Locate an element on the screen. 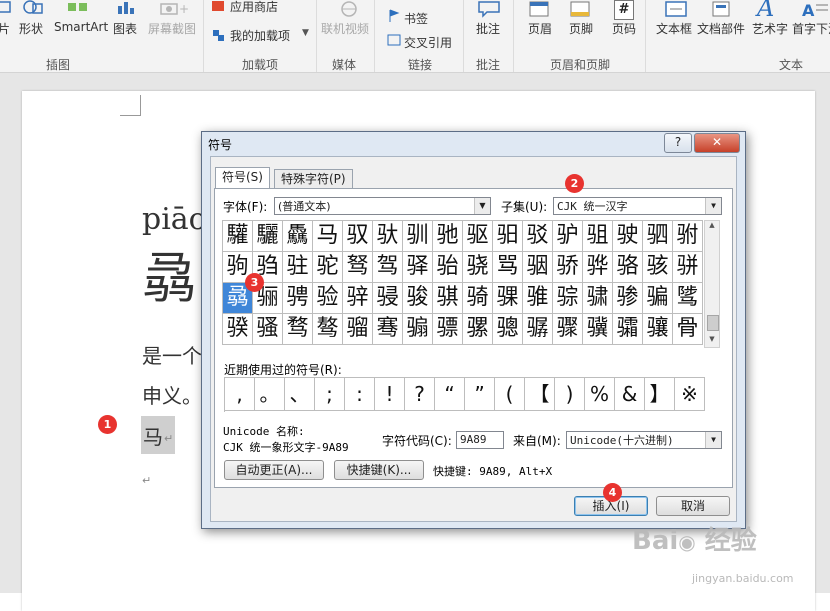 This screenshot has width=830, height=611. recent-symbol-cell: & is located at coordinates (630, 394).